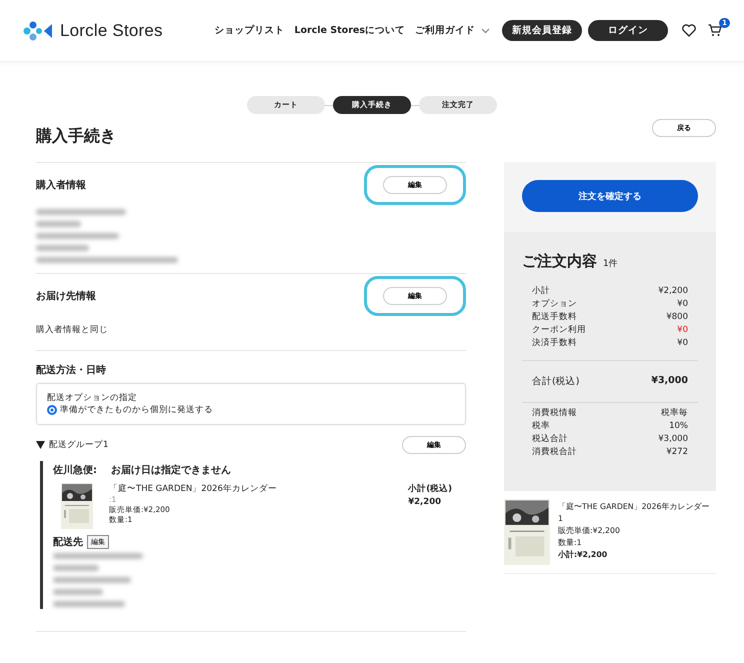  Describe the element at coordinates (715, 30) in the screenshot. I see `cart-icon` at that location.